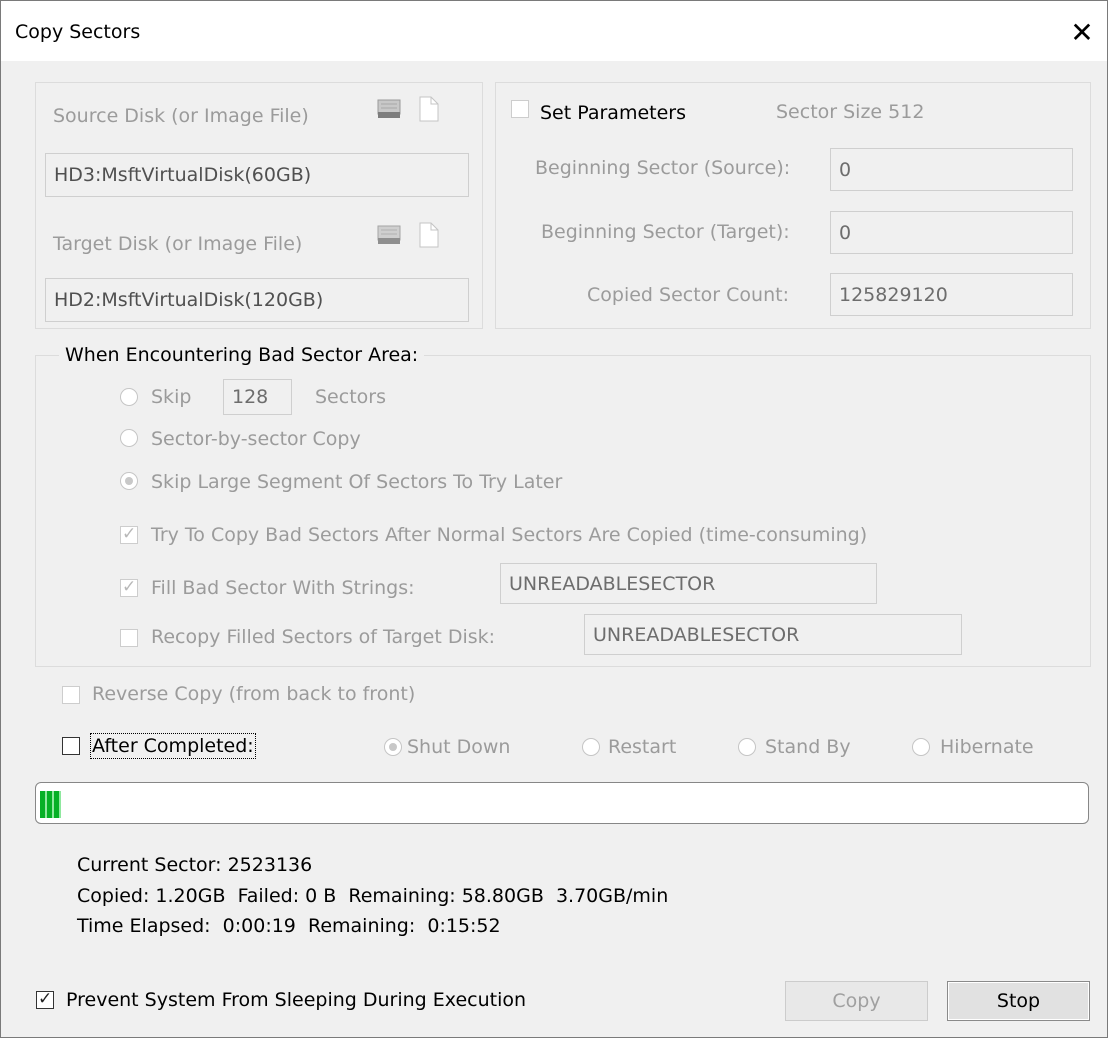 Image resolution: width=1108 pixels, height=1038 pixels. What do you see at coordinates (663, 168) in the screenshot?
I see `beginning-sector-source-label: Beginning Sector (Source):` at bounding box center [663, 168].